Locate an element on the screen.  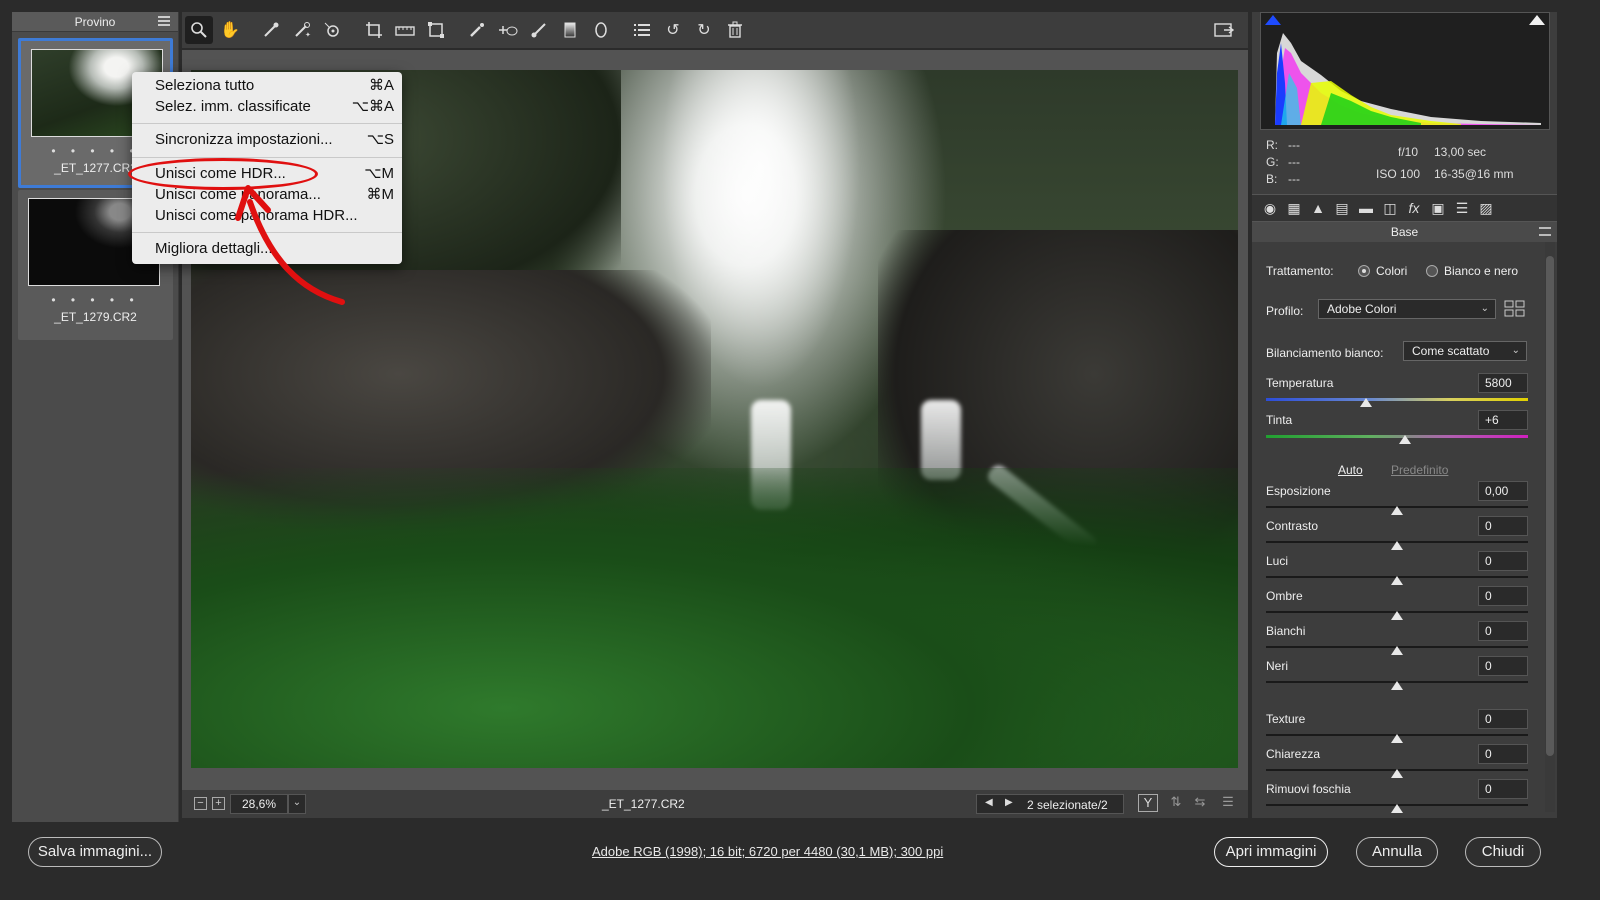
rating-dots: • • • • • is located at coordinates (95, 300).